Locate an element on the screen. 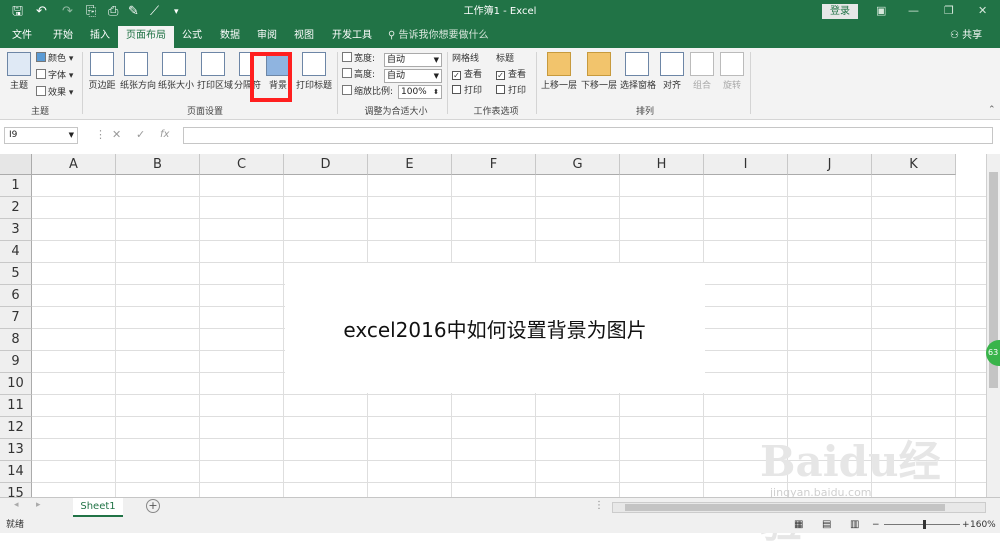 This screenshot has width=1000, height=550. sheet-tab-bar: ◂ ▸ Sheet1 + ⋮ is located at coordinates (500, 507).